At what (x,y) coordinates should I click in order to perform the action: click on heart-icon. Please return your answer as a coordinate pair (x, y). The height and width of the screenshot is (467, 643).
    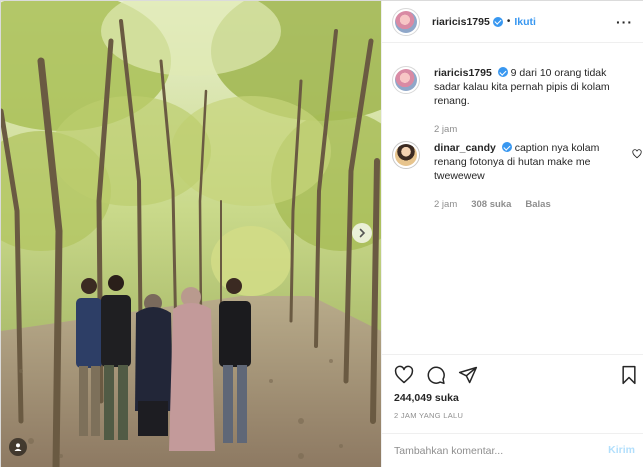
    Looking at the image, I should click on (404, 375).